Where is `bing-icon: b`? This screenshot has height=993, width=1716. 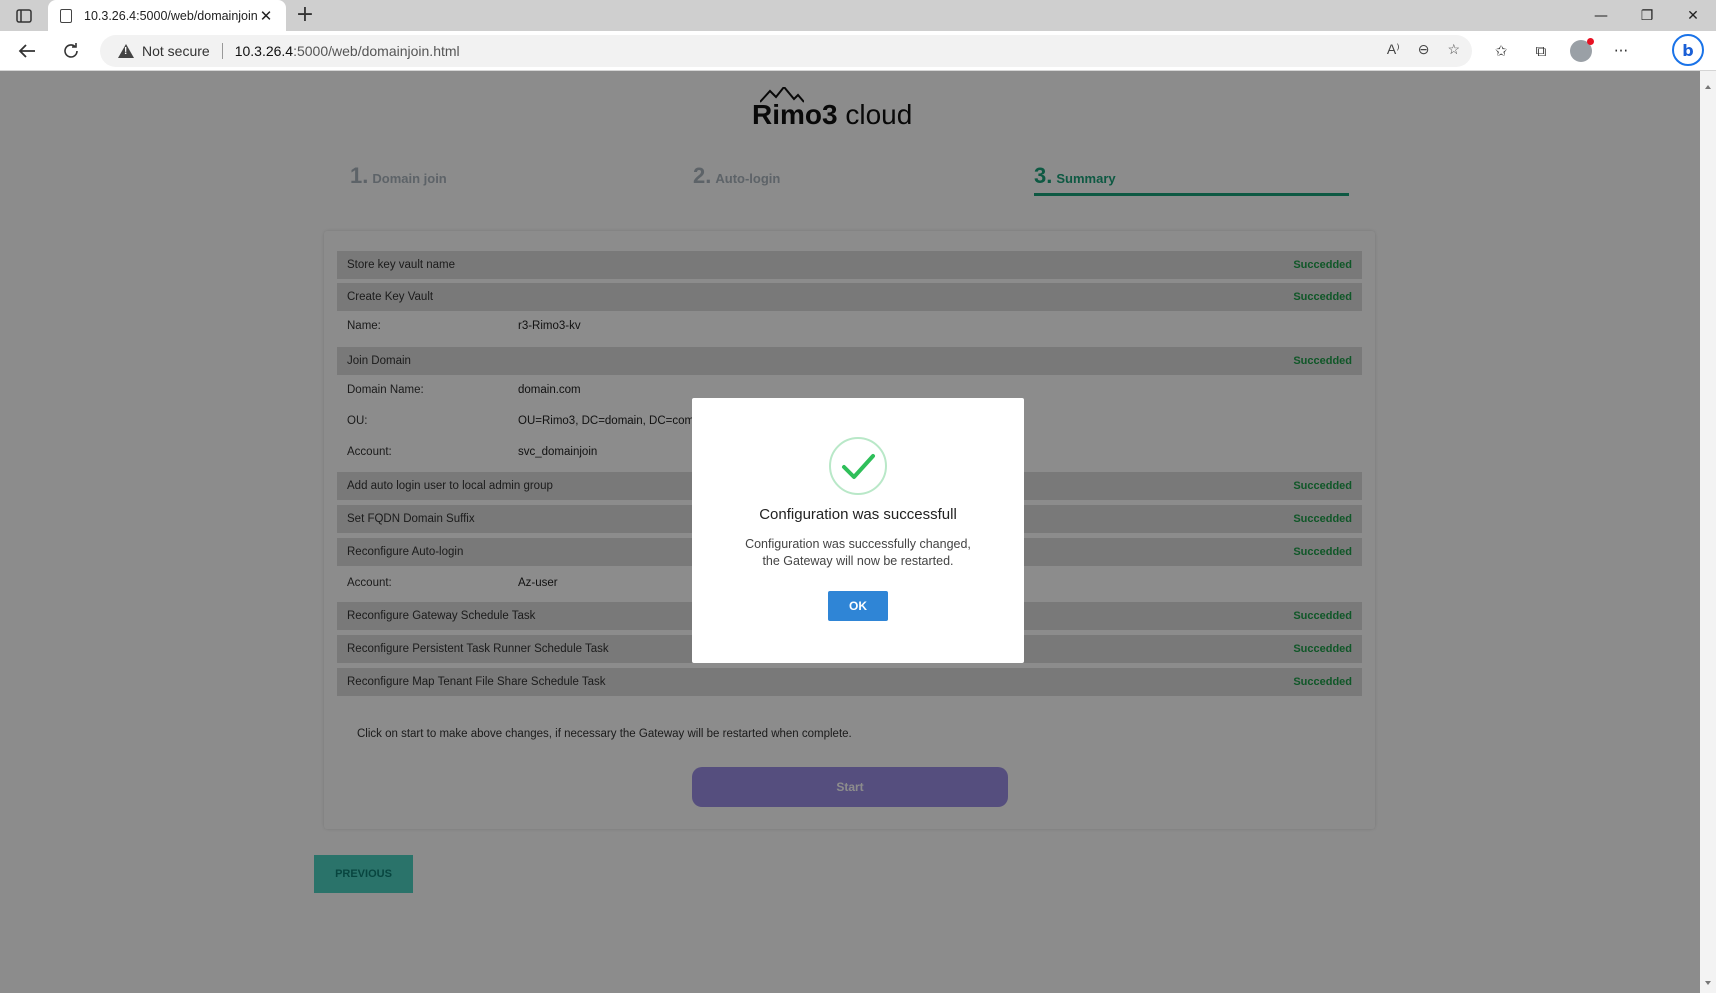
bing-icon: b is located at coordinates (1688, 50).